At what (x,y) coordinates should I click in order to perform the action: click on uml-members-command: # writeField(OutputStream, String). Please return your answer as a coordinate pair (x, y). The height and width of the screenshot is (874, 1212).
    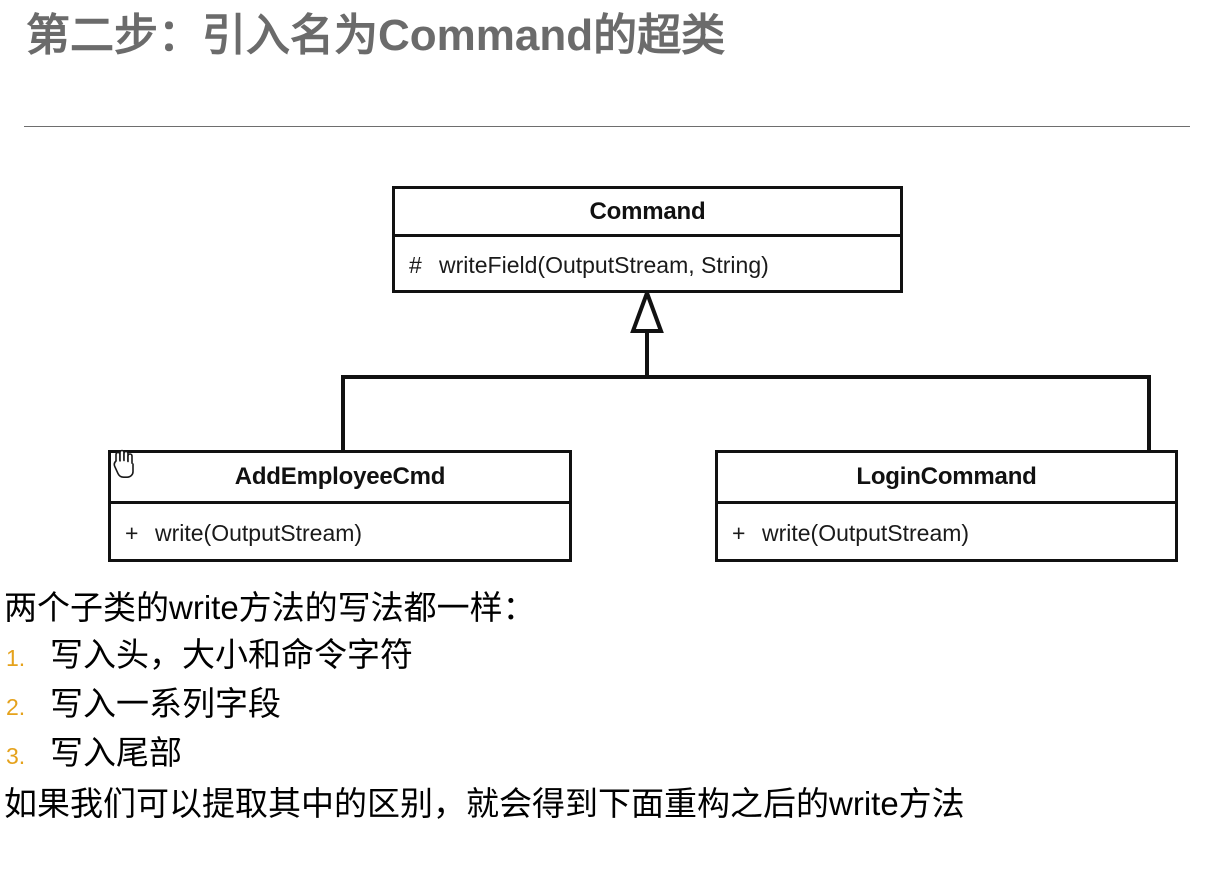
    Looking at the image, I should click on (647, 265).